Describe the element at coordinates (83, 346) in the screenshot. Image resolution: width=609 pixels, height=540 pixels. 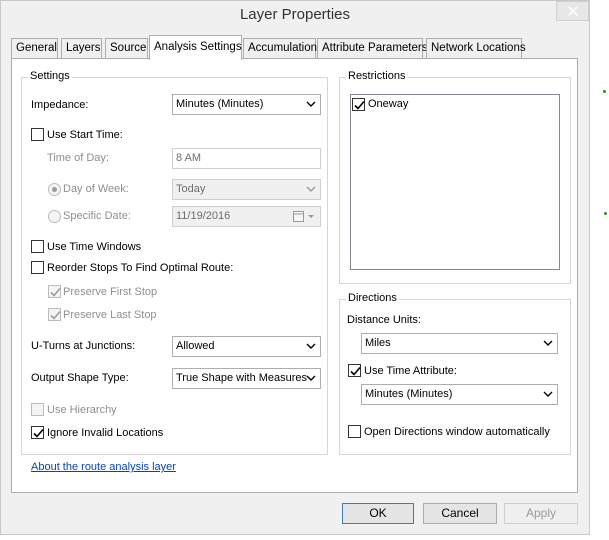
I see `uturns-label: U-Turns at Junctions:` at that location.